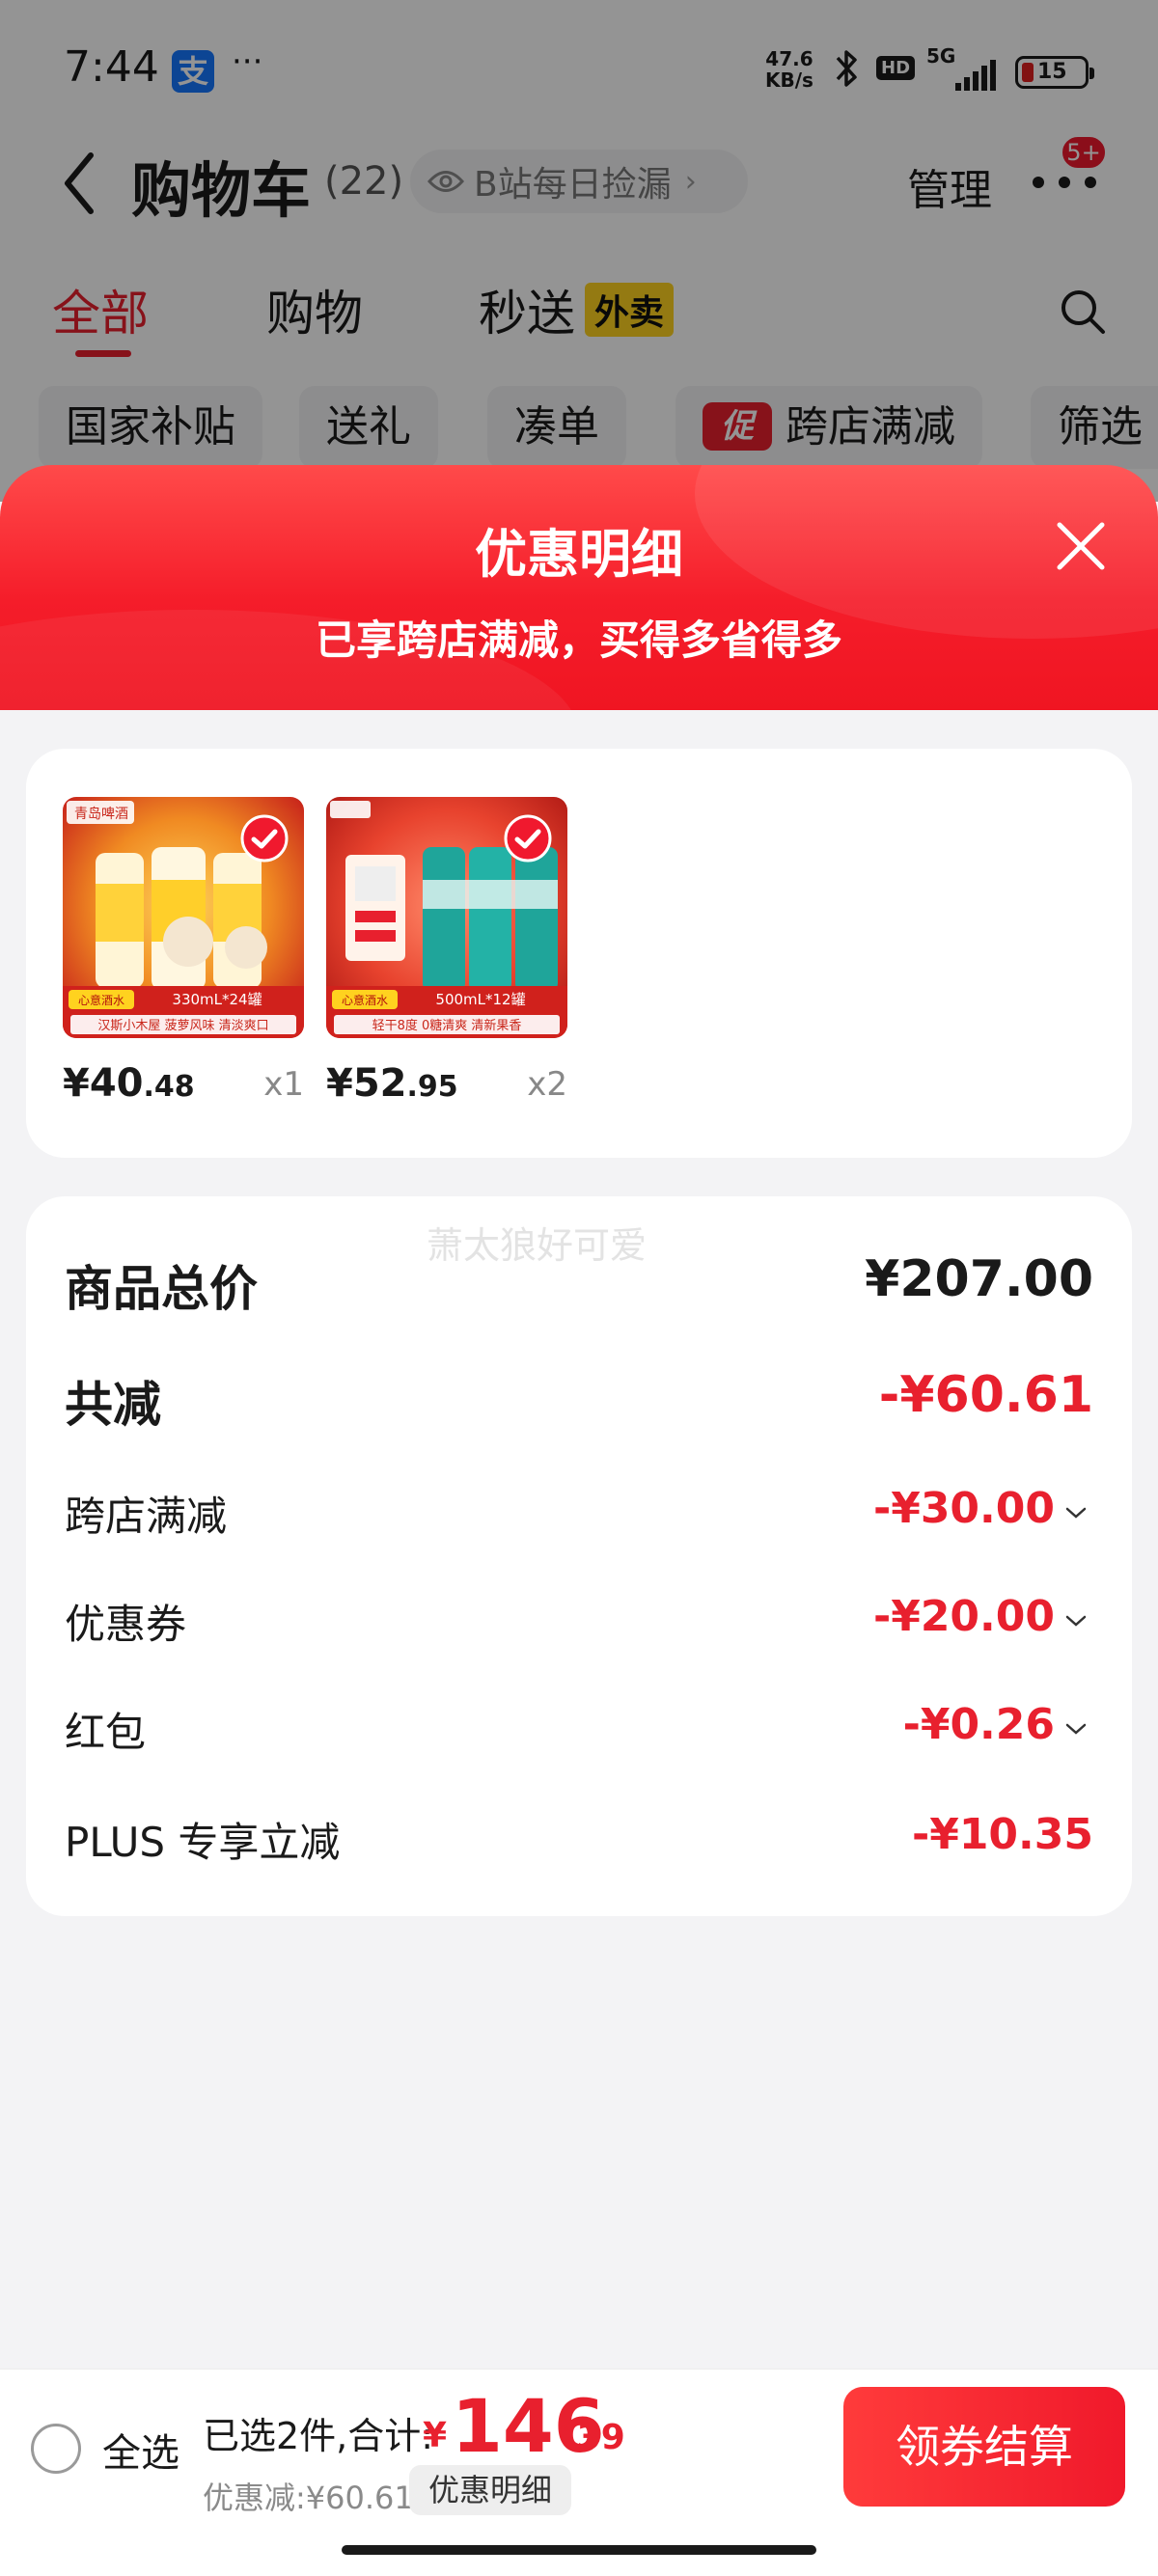  What do you see at coordinates (579, 1734) in the screenshot?
I see `discount-row-red-packet: 红包 -¥0.26` at bounding box center [579, 1734].